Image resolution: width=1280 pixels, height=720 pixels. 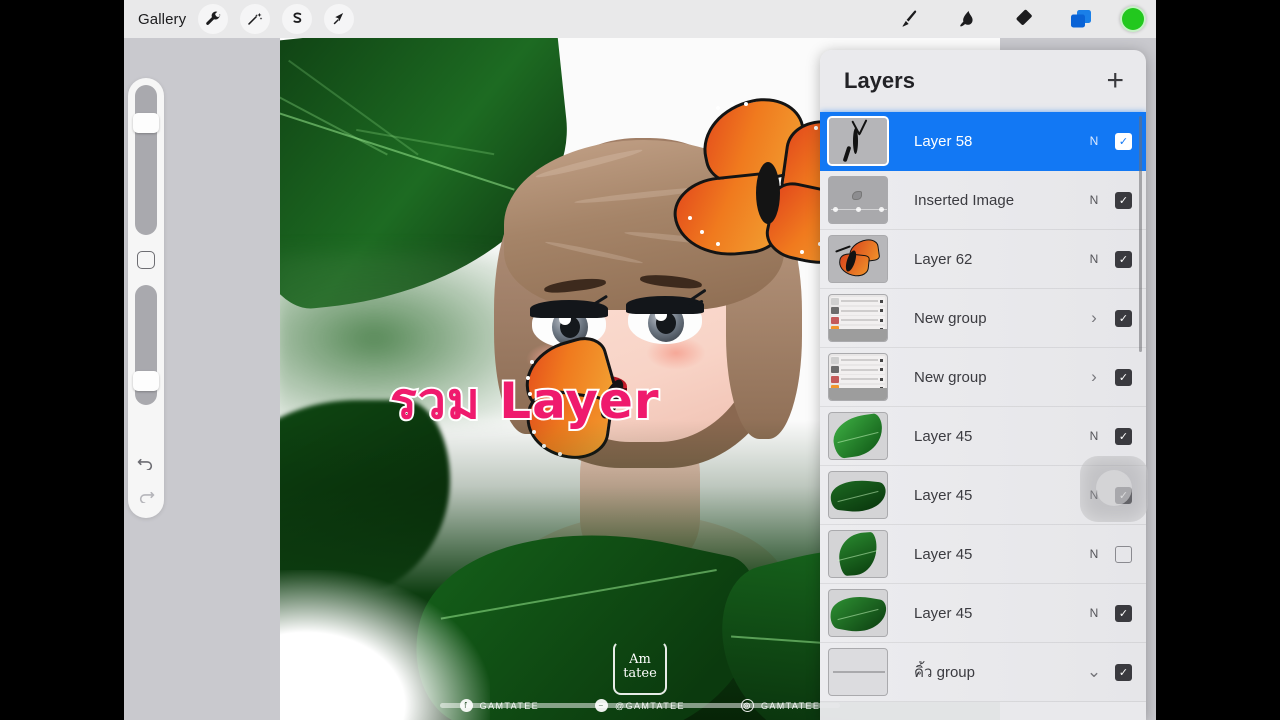 What do you see at coordinates (146, 260) in the screenshot?
I see `modify-button` at bounding box center [146, 260].